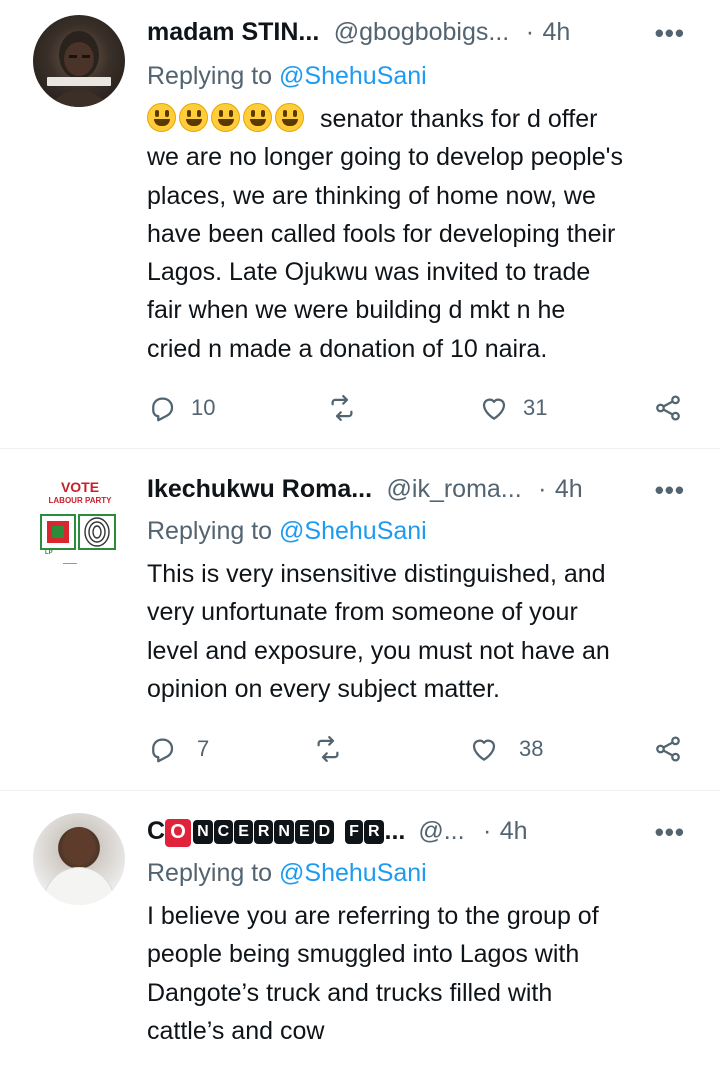  What do you see at coordinates (236, 1030) in the screenshot?
I see `text-line: cattle’s and cow` at bounding box center [236, 1030].